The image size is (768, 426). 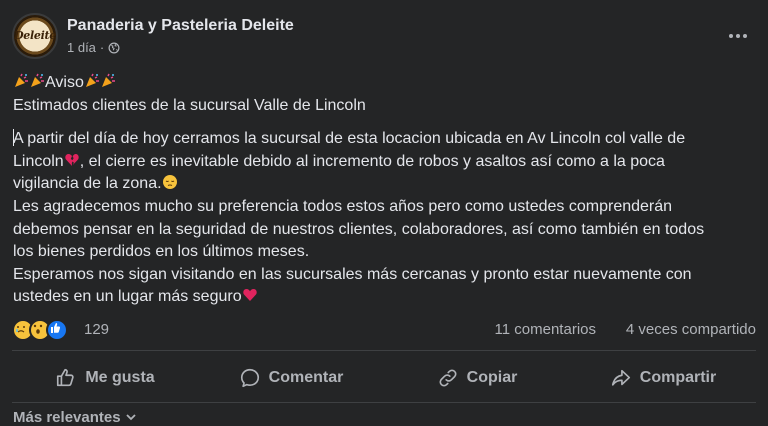 What do you see at coordinates (40, 330) in the screenshot?
I see `reaction-summary` at bounding box center [40, 330].